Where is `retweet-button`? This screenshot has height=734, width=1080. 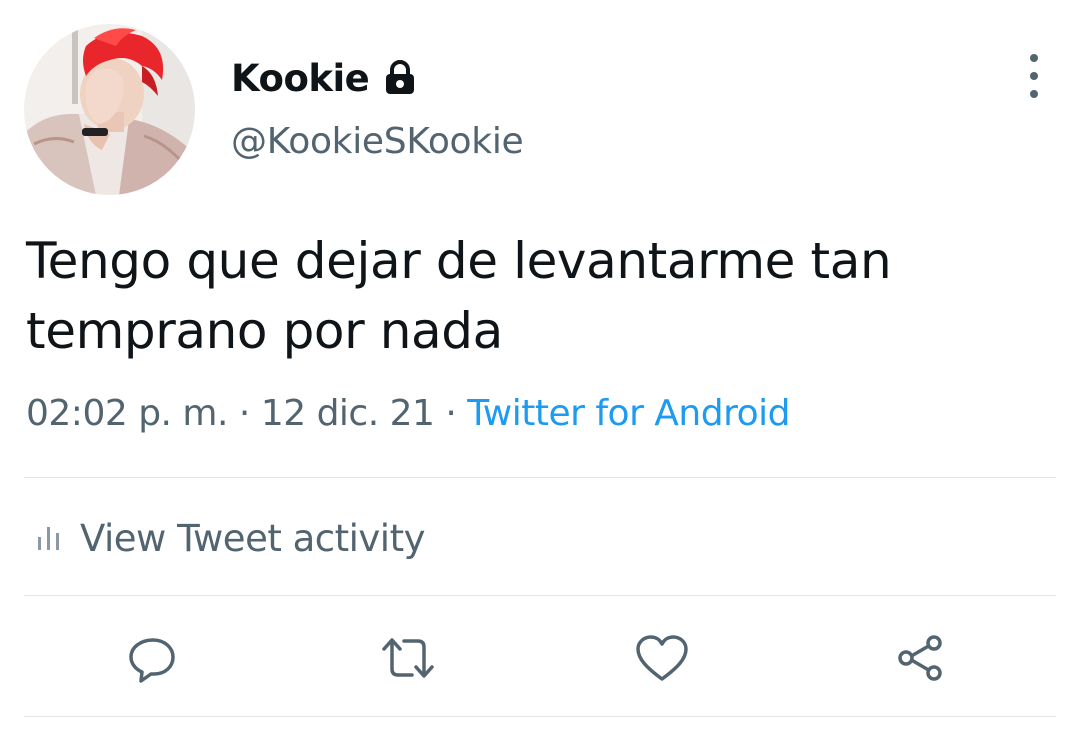 retweet-button is located at coordinates (408, 658).